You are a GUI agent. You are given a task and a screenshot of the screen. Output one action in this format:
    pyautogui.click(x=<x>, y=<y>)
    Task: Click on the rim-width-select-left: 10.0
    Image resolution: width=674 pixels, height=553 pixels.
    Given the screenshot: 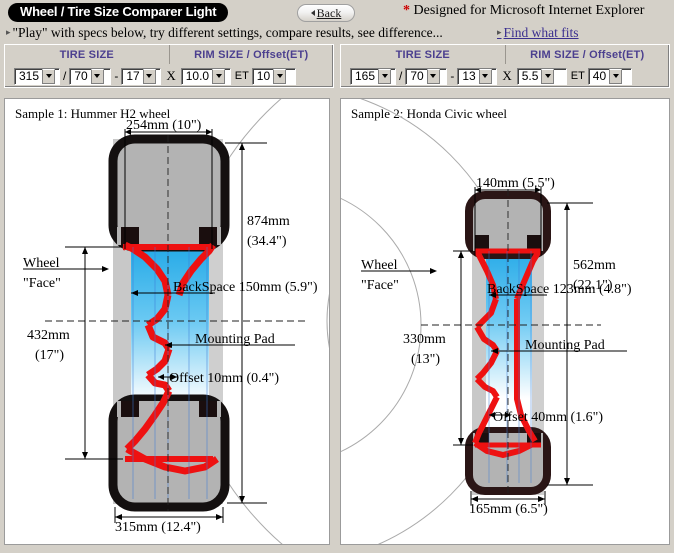 What is the action you would take?
    pyautogui.click(x=205, y=76)
    